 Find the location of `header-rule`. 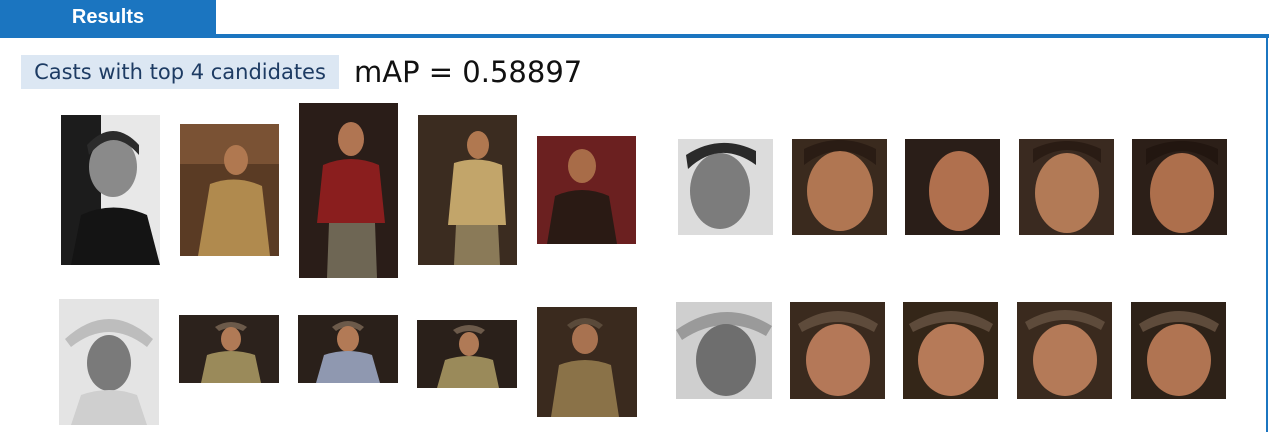

header-rule is located at coordinates (634, 36).